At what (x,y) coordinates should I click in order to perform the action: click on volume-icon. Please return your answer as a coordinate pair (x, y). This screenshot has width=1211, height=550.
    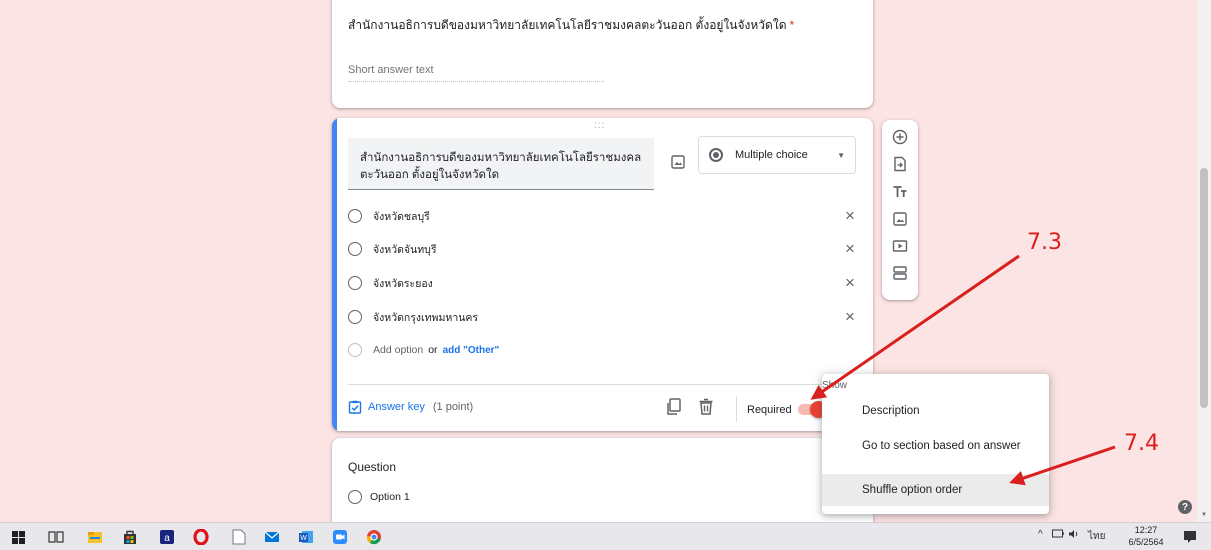
    Looking at the image, I should click on (1074, 535).